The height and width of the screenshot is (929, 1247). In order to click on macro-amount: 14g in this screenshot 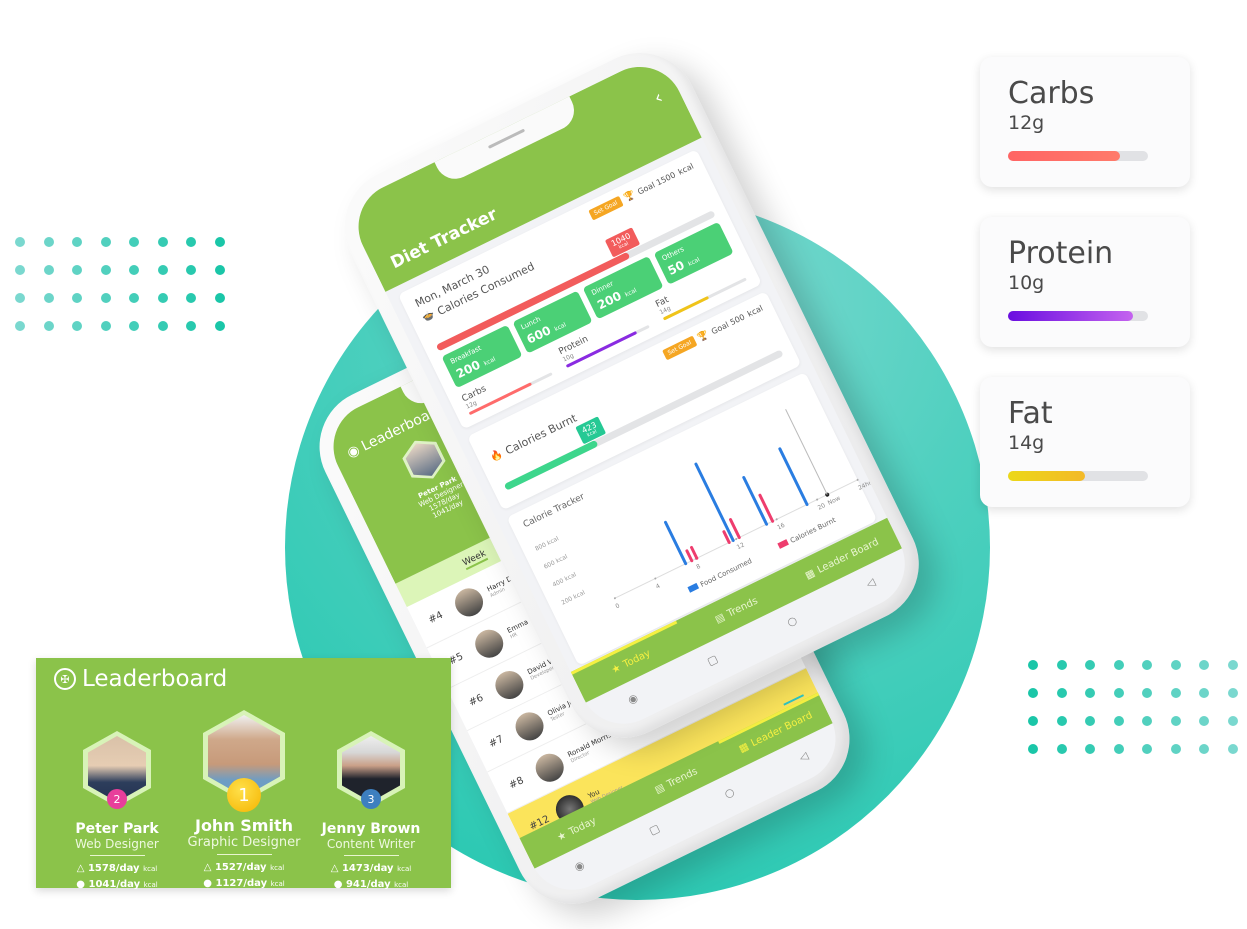, I will do `click(1026, 443)`.